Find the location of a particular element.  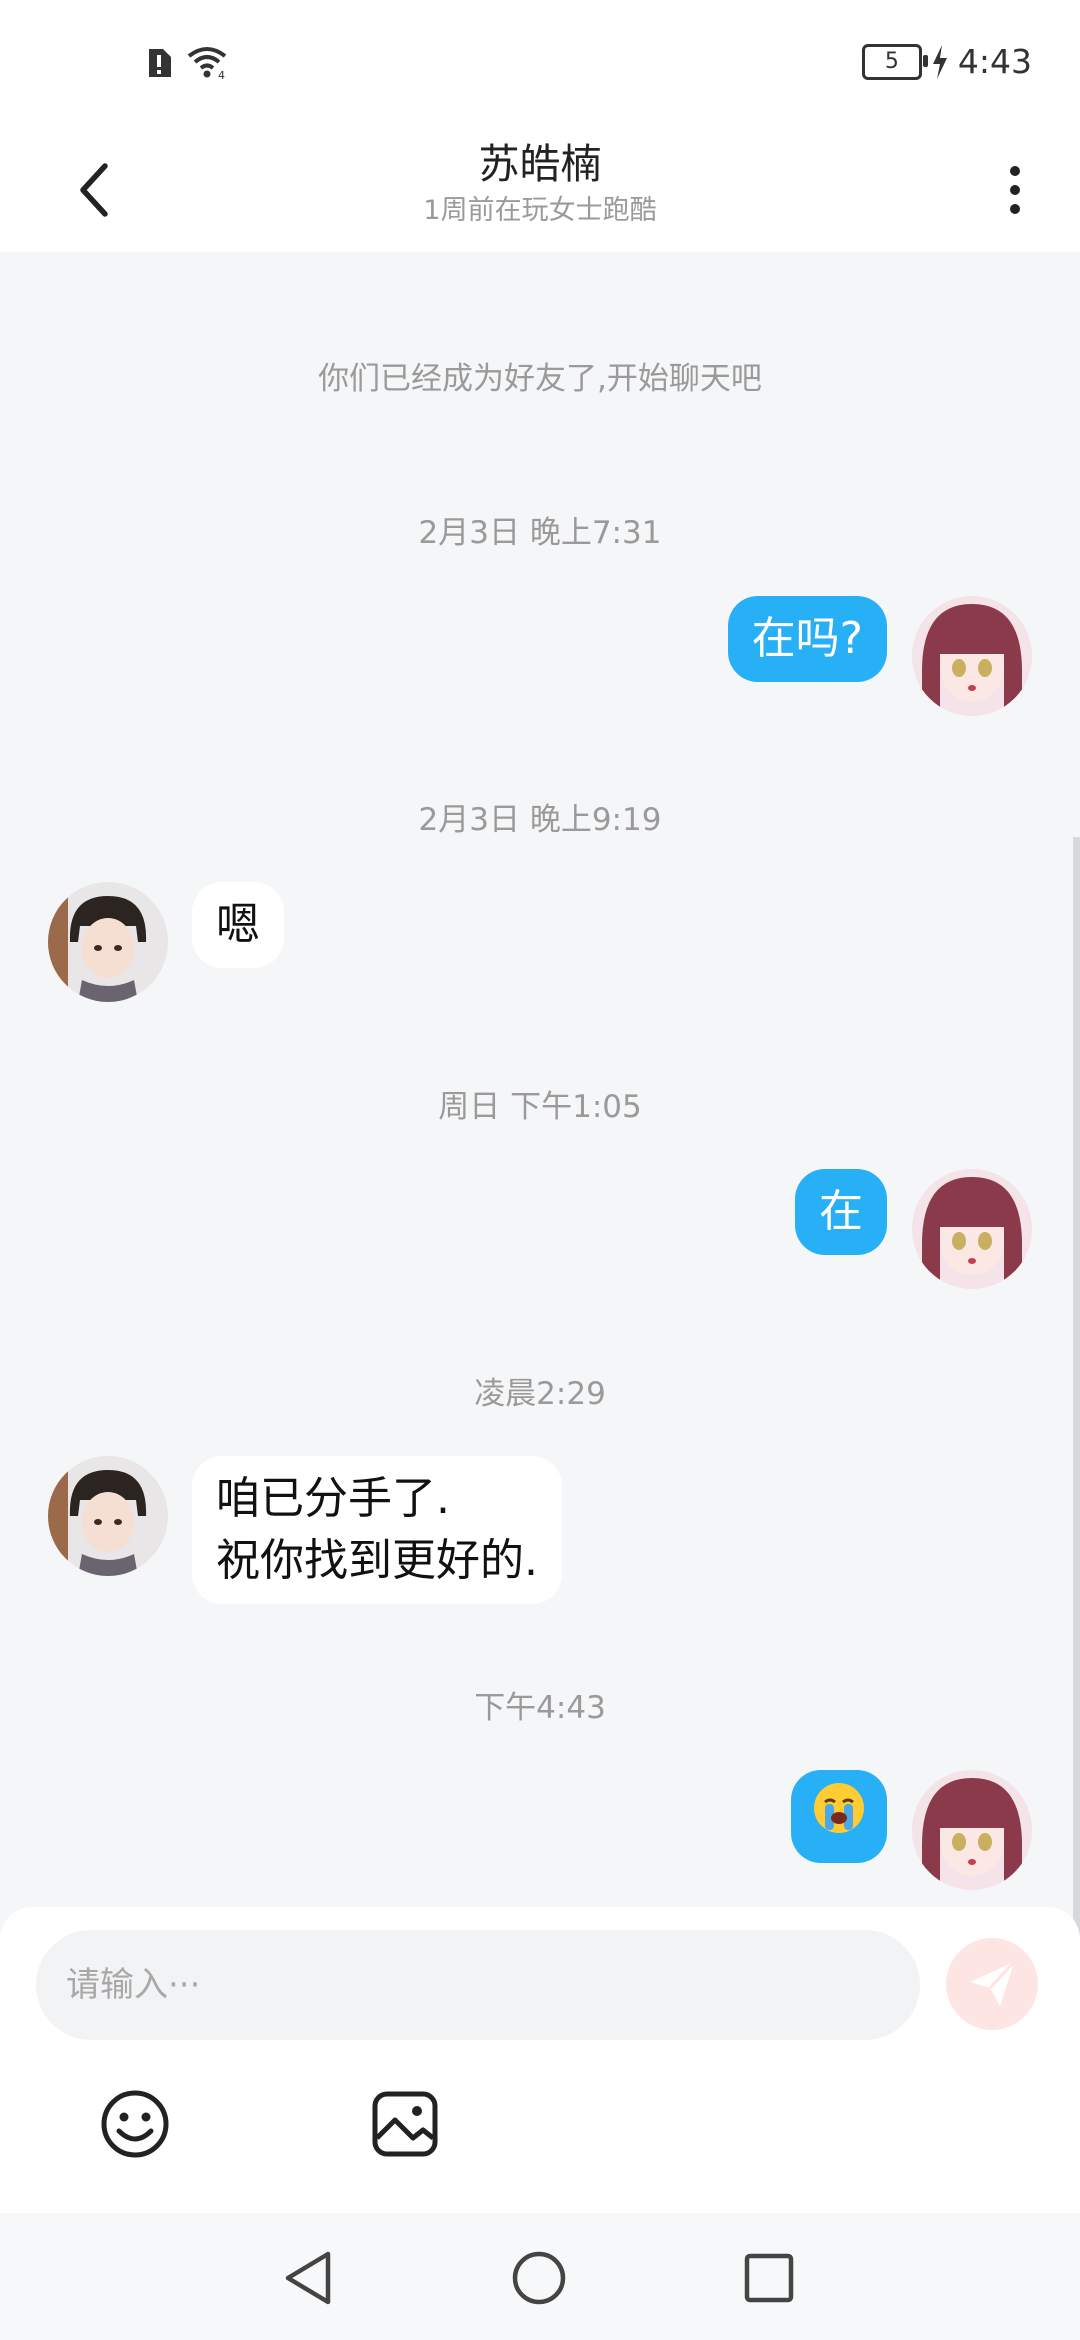

contact-name: 苏皓楠 is located at coordinates (540, 164).